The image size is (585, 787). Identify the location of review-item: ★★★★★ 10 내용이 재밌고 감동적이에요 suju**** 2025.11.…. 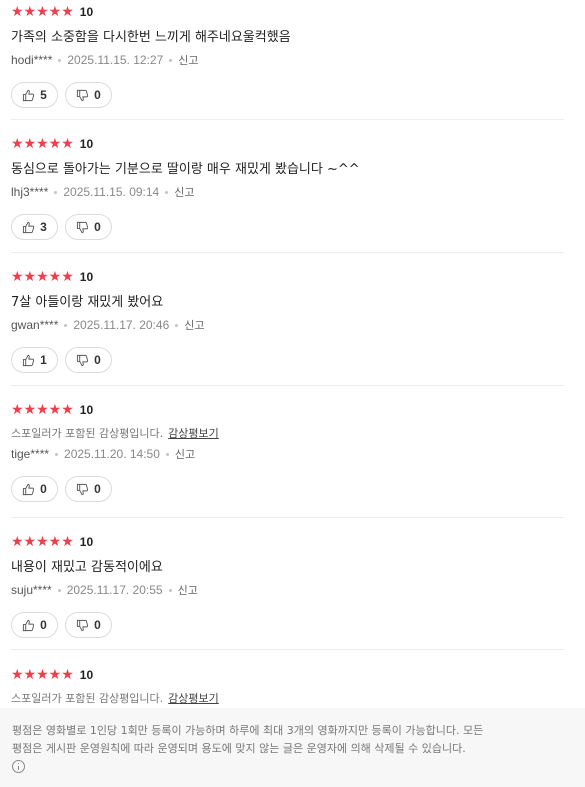
(287, 591).